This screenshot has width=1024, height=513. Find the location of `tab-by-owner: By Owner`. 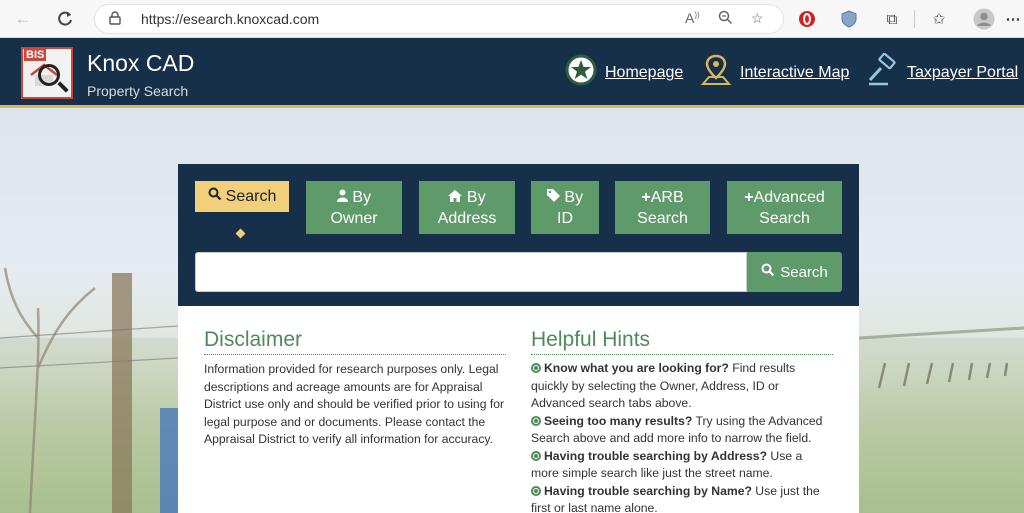

tab-by-owner: By Owner is located at coordinates (354, 207).